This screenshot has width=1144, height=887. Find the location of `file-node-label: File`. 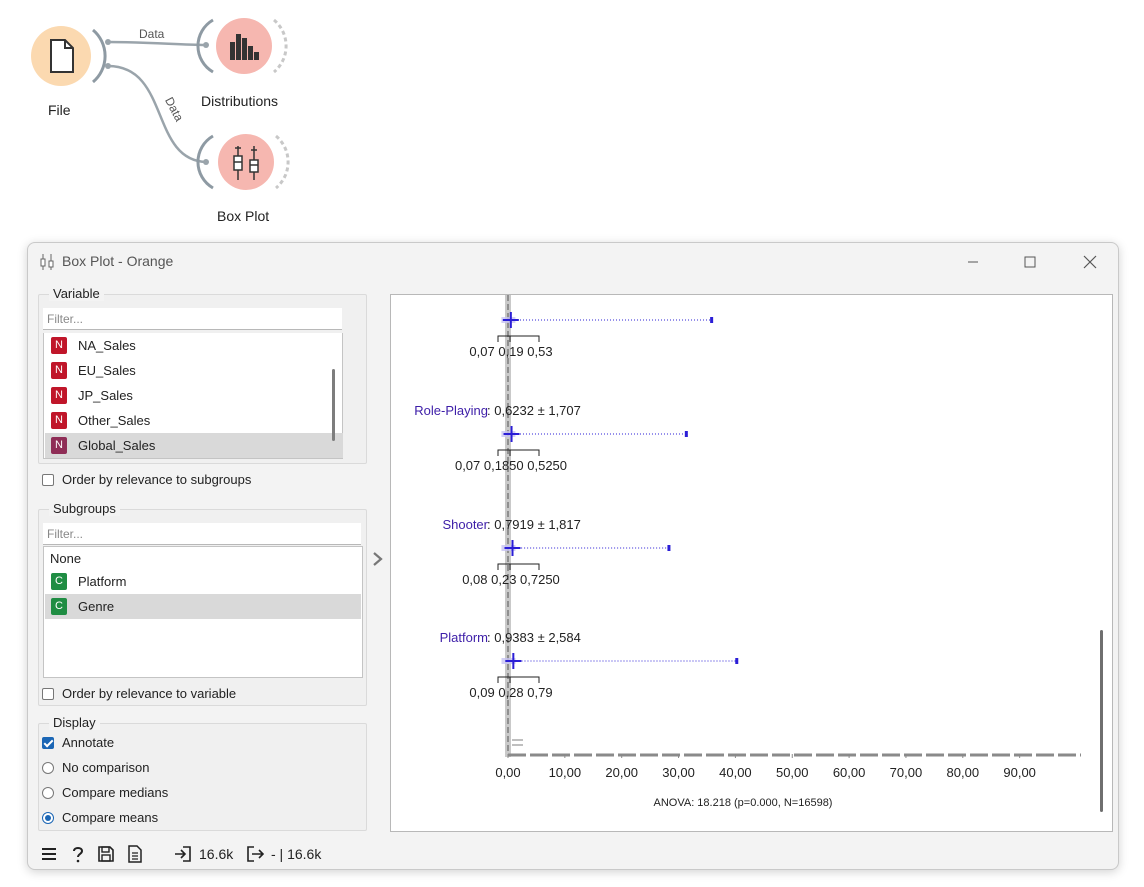

file-node-label: File is located at coordinates (59, 110).